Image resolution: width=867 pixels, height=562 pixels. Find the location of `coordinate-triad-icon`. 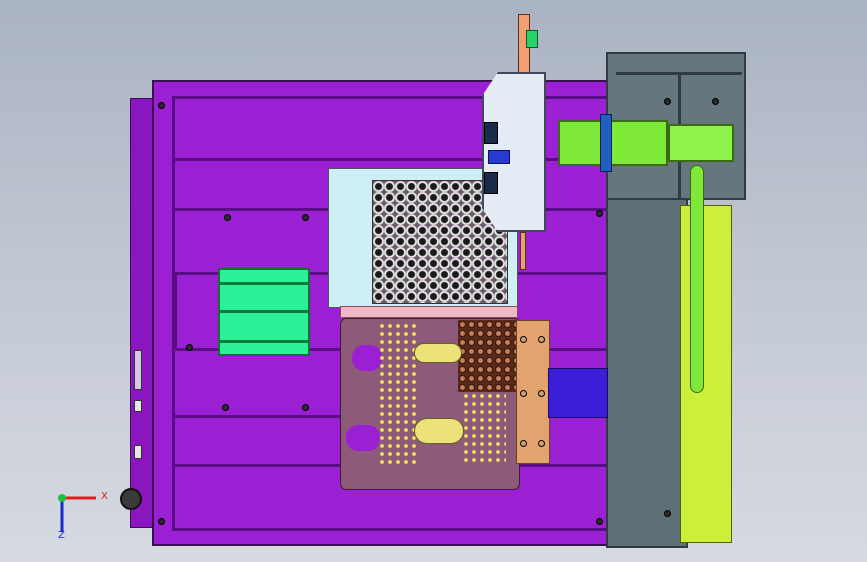

coordinate-triad-icon is located at coordinates (78, 513).